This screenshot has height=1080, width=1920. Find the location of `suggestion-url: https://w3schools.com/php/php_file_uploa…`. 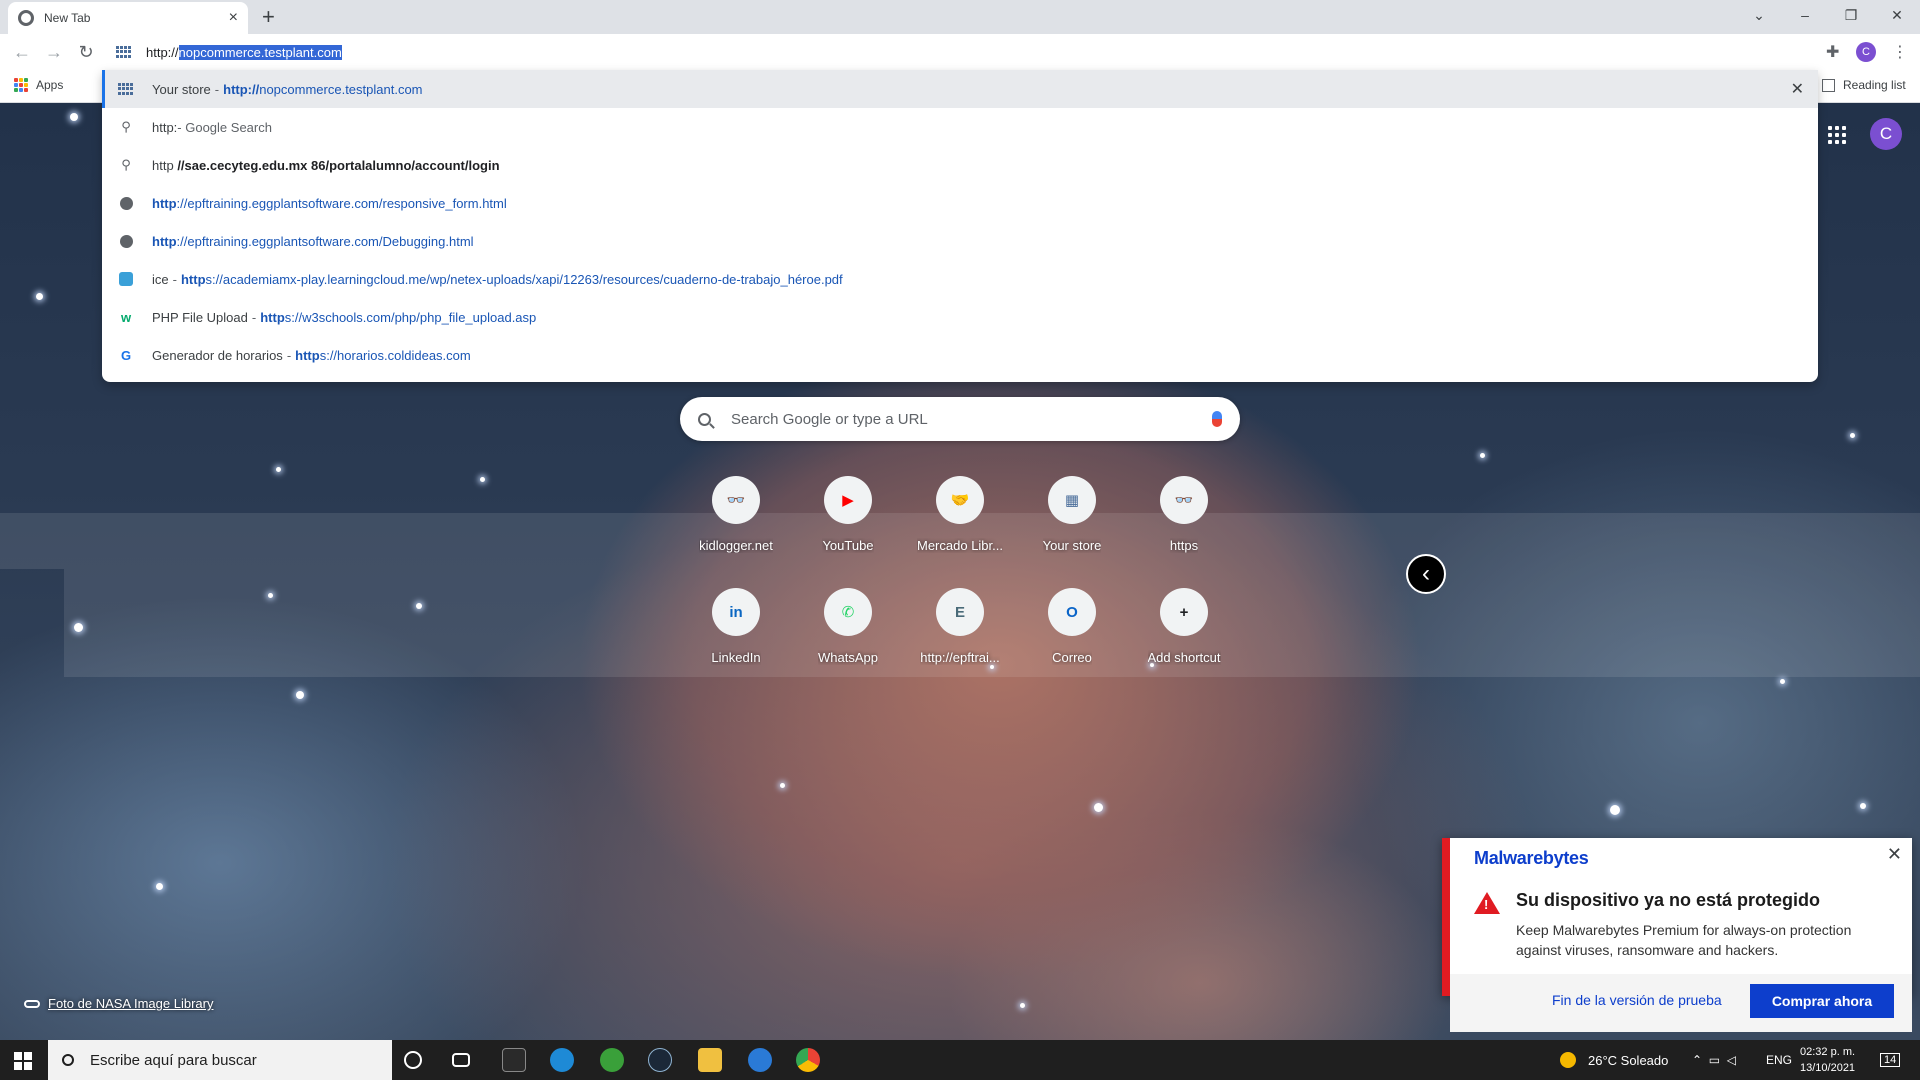

suggestion-url: https://w3schools.com/php/php_file_uploa… is located at coordinates (398, 317).